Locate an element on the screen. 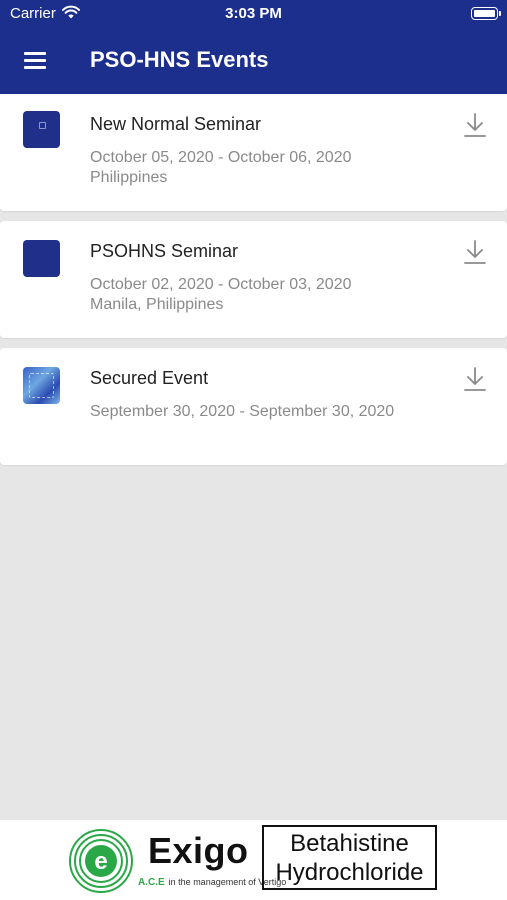 The height and width of the screenshot is (900, 507). event-location: Manila, Philippines is located at coordinates (157, 304).